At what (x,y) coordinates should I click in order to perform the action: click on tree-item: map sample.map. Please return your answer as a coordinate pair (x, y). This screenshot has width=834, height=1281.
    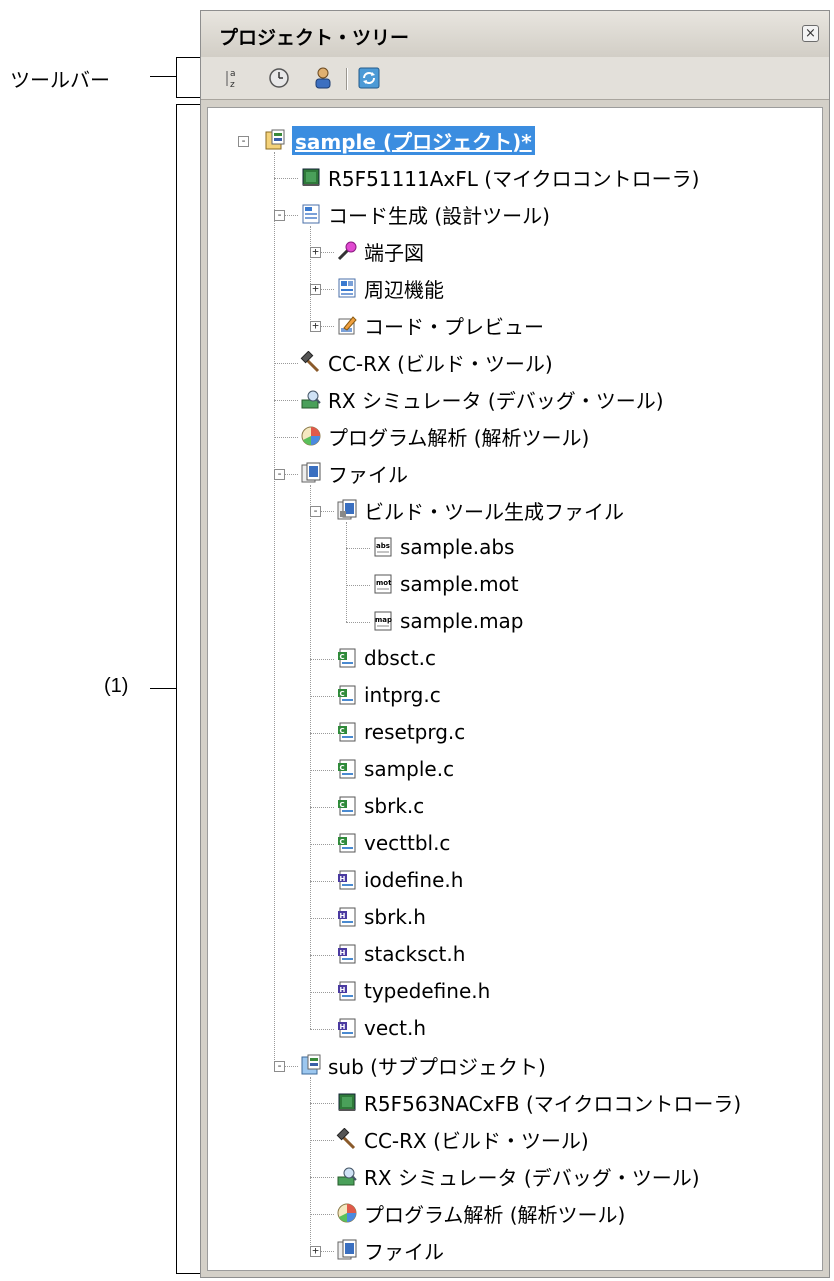
    Looking at the image, I should click on (448, 621).